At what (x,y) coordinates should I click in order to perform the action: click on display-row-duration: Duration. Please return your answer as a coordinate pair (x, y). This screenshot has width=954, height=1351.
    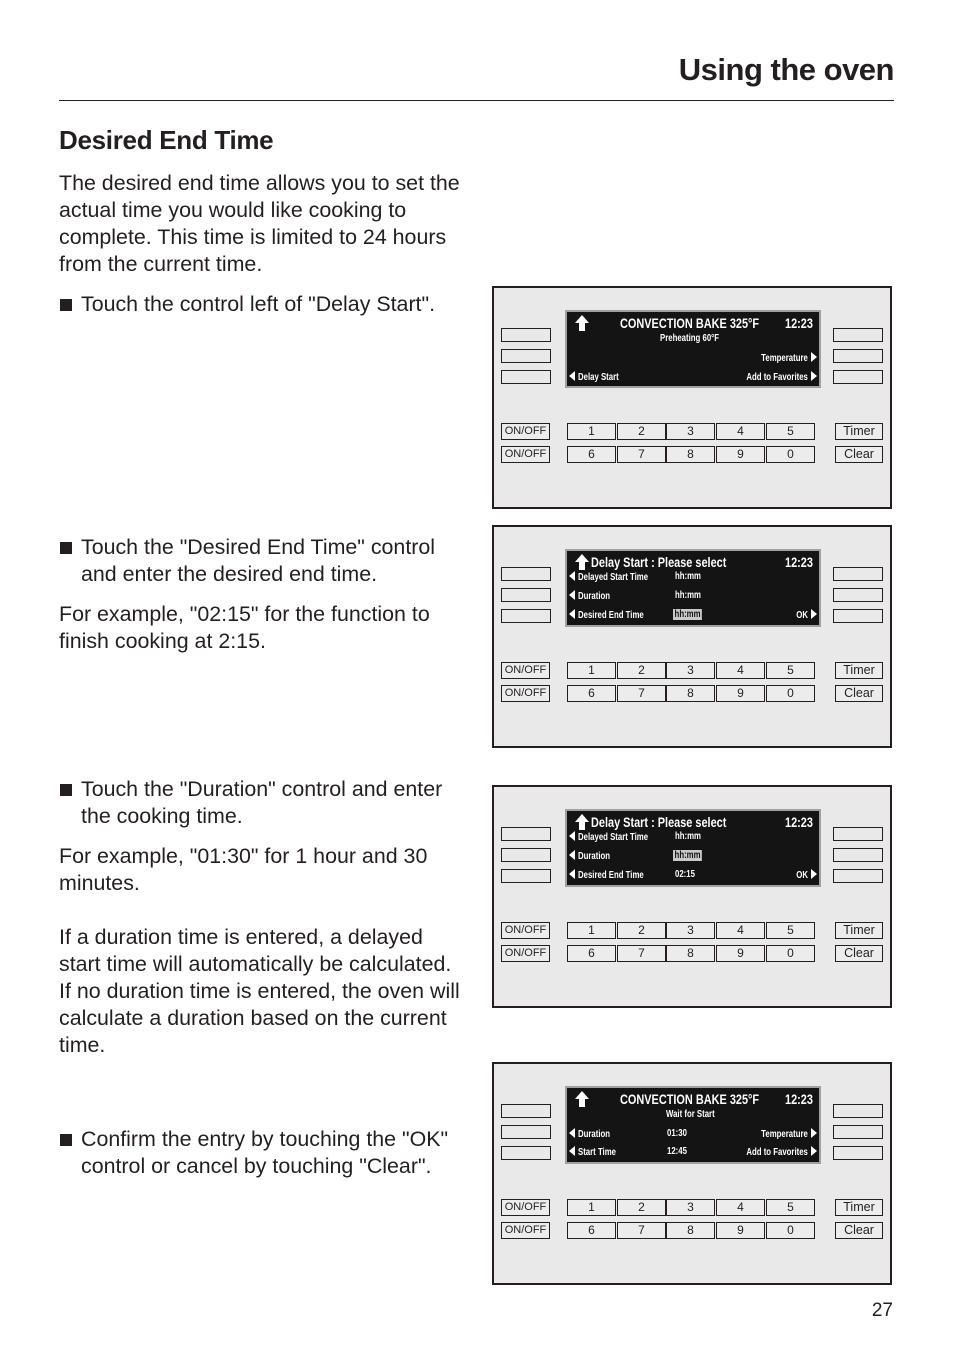
    Looking at the image, I should click on (594, 856).